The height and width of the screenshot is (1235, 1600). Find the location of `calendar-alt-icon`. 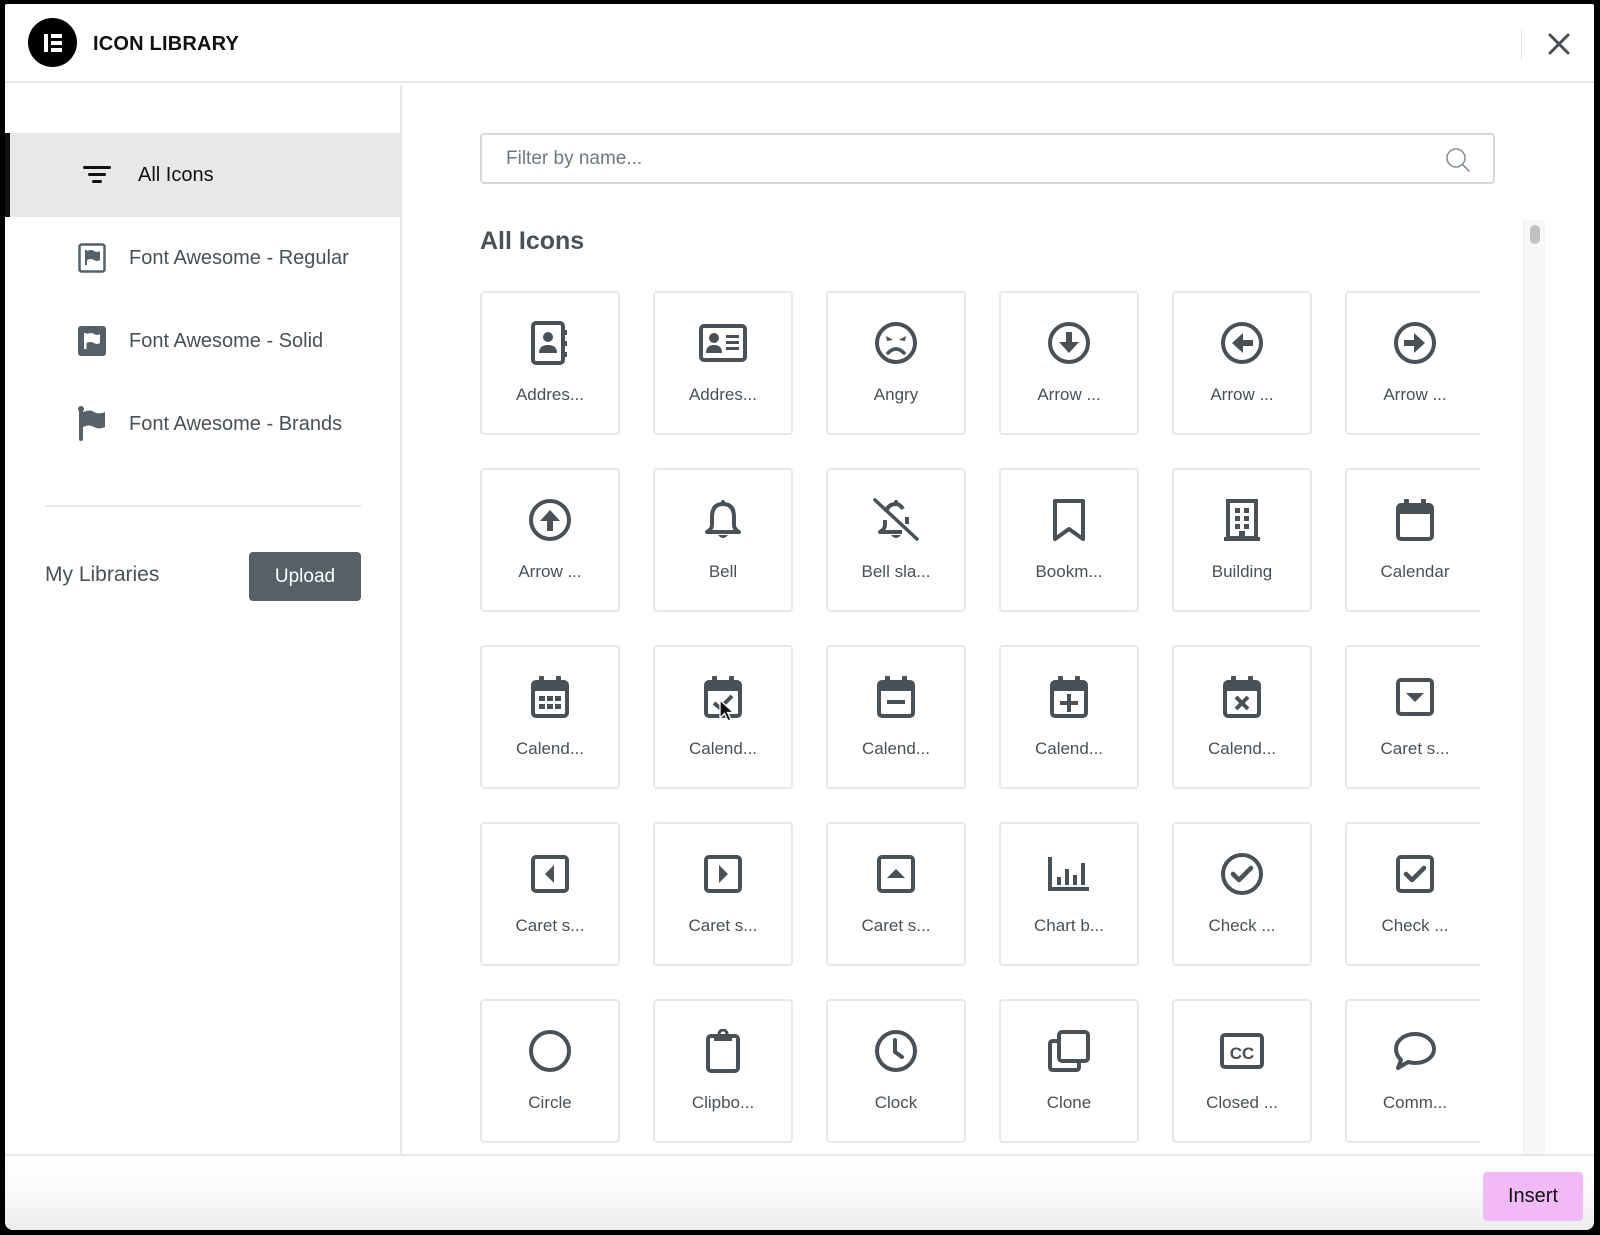

calendar-alt-icon is located at coordinates (550, 697).